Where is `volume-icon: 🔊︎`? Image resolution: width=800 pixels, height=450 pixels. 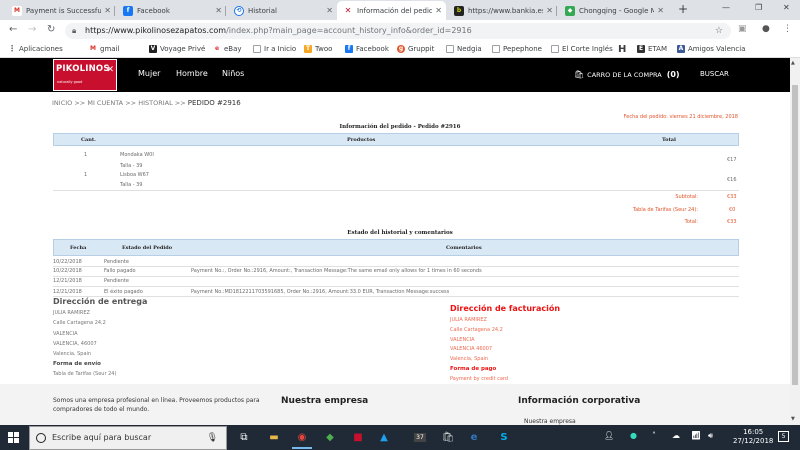
volume-icon: 🔊︎ is located at coordinates (710, 436).